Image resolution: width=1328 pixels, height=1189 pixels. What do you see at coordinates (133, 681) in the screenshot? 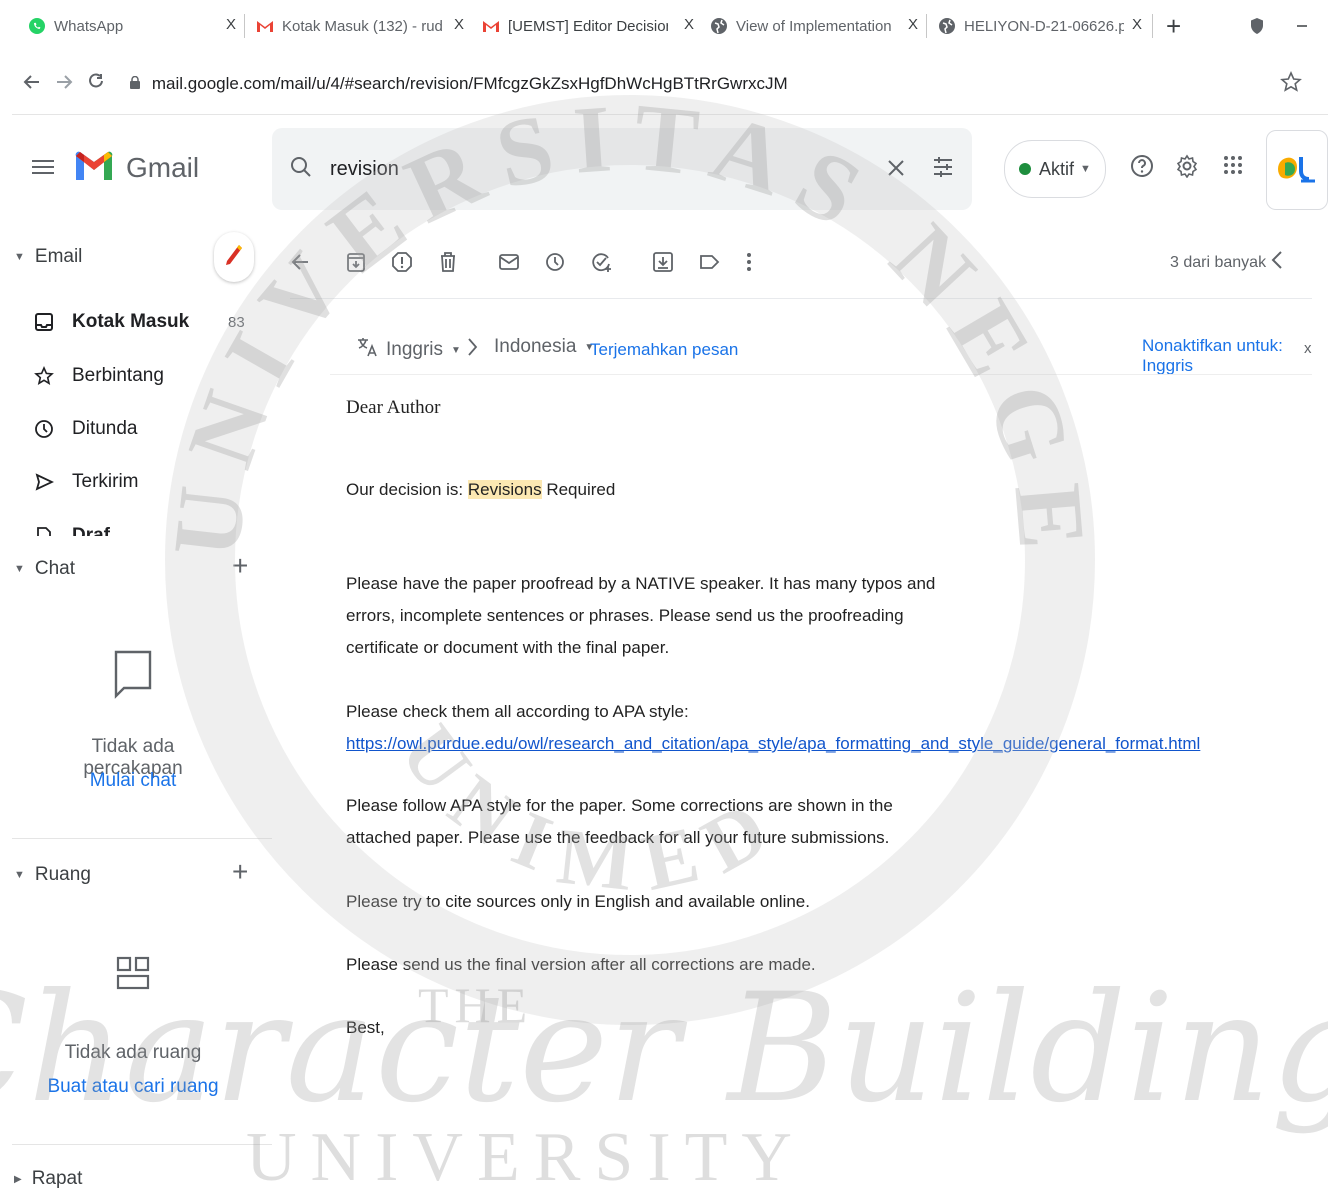
I see `chat-bubble-icon` at bounding box center [133, 681].